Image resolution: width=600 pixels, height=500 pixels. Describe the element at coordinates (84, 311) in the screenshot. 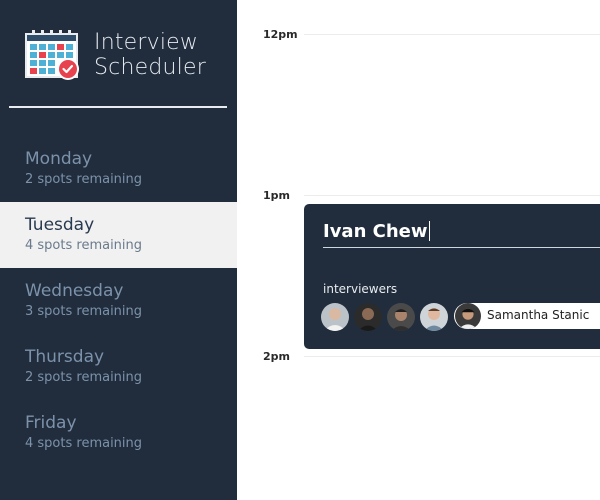

I see `day-spots: 3 spots remaining` at that location.